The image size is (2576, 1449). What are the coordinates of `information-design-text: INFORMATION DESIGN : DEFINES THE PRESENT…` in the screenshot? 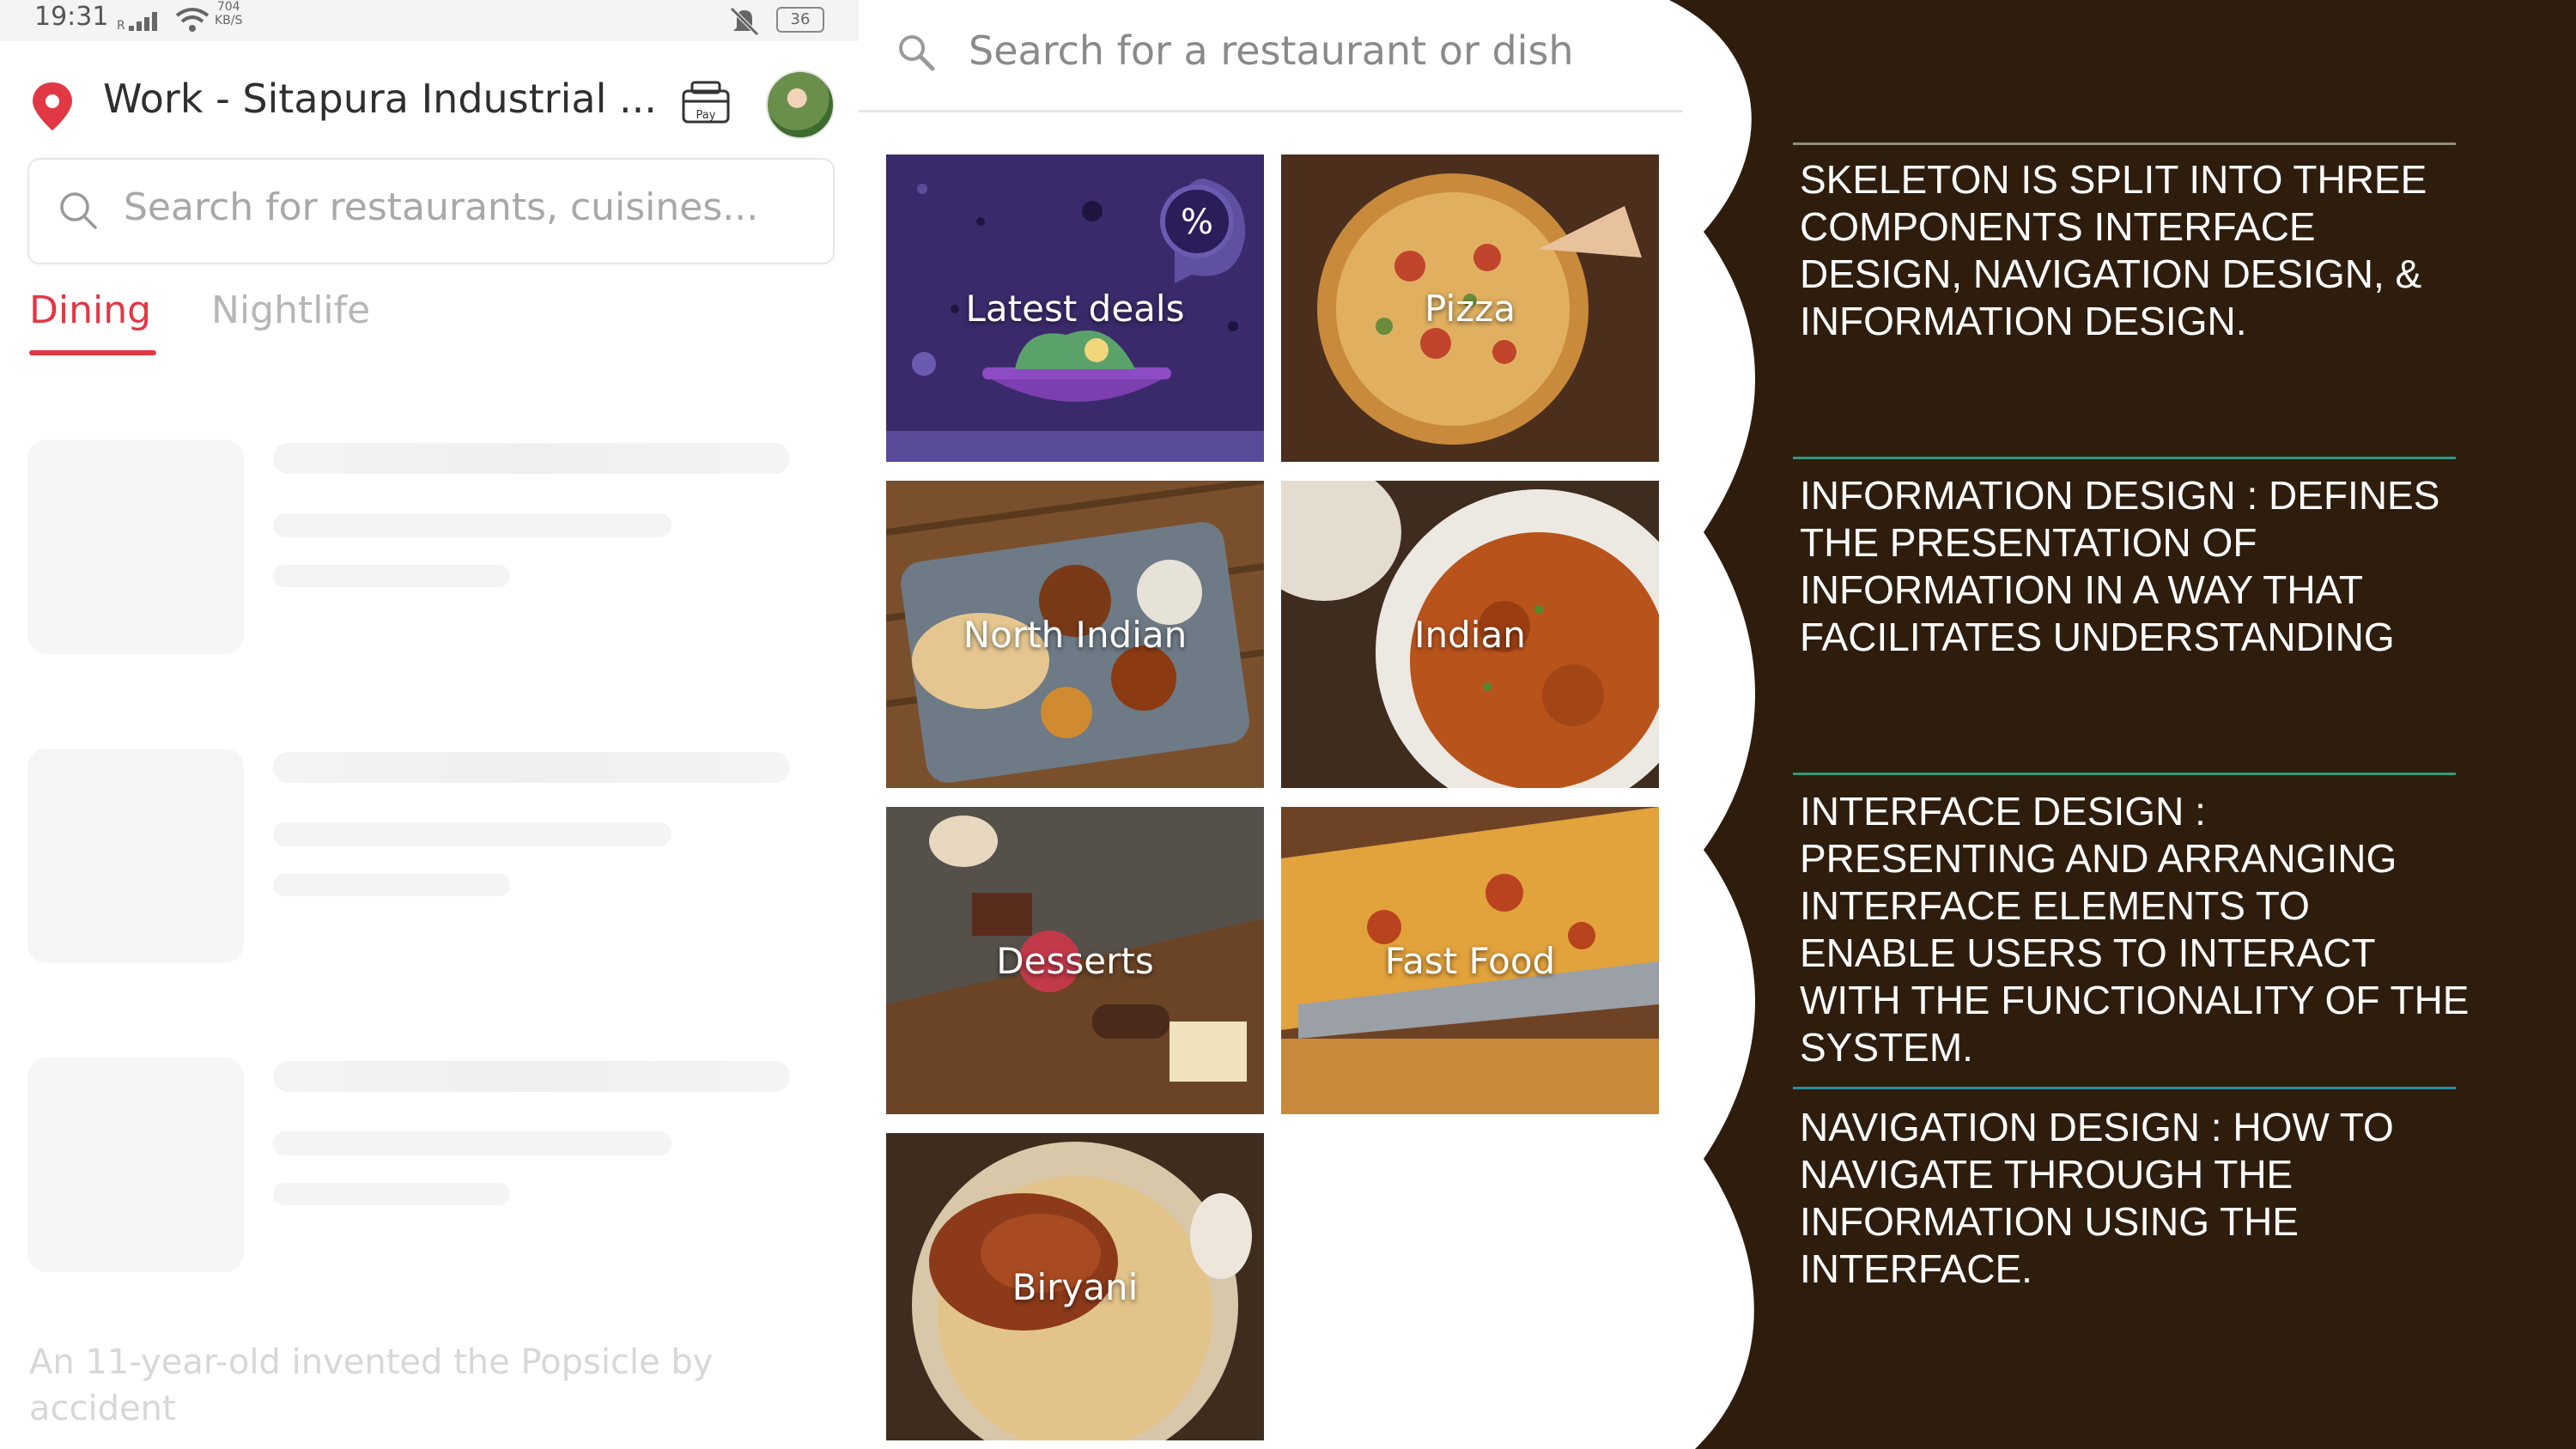 It's located at (2120, 566).